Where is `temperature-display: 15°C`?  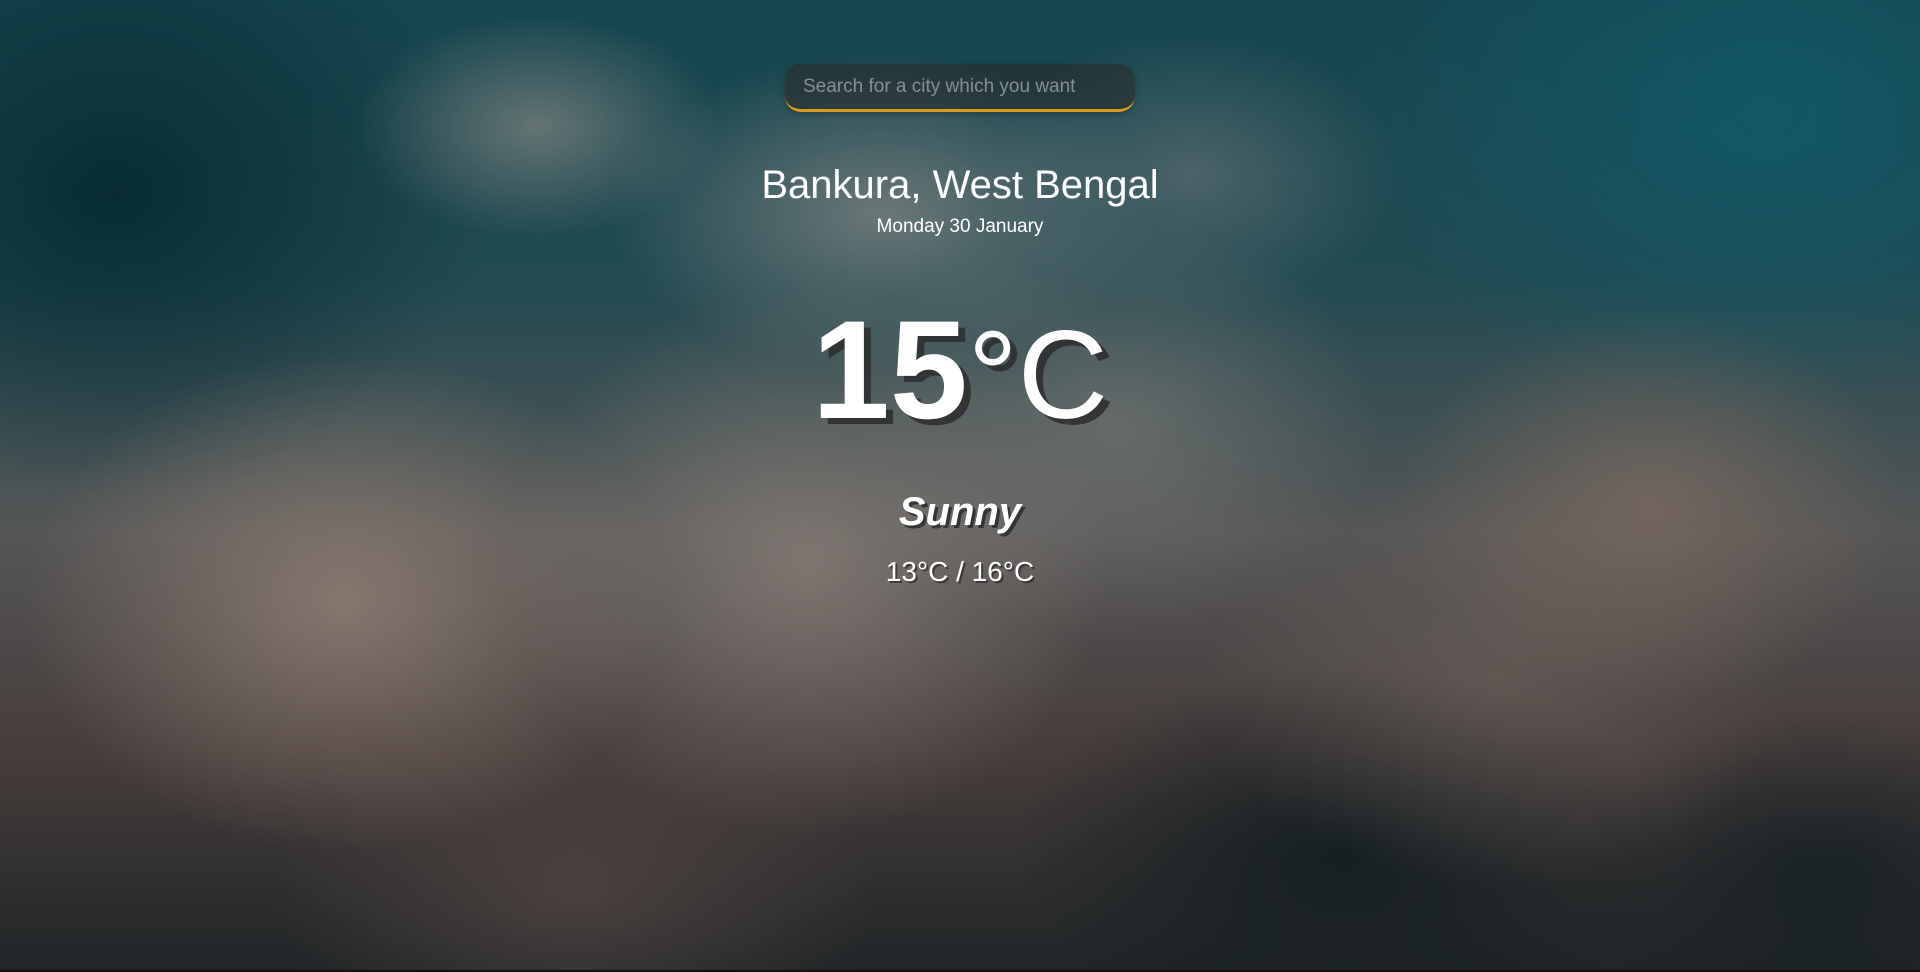
temperature-display: 15°C is located at coordinates (960, 370).